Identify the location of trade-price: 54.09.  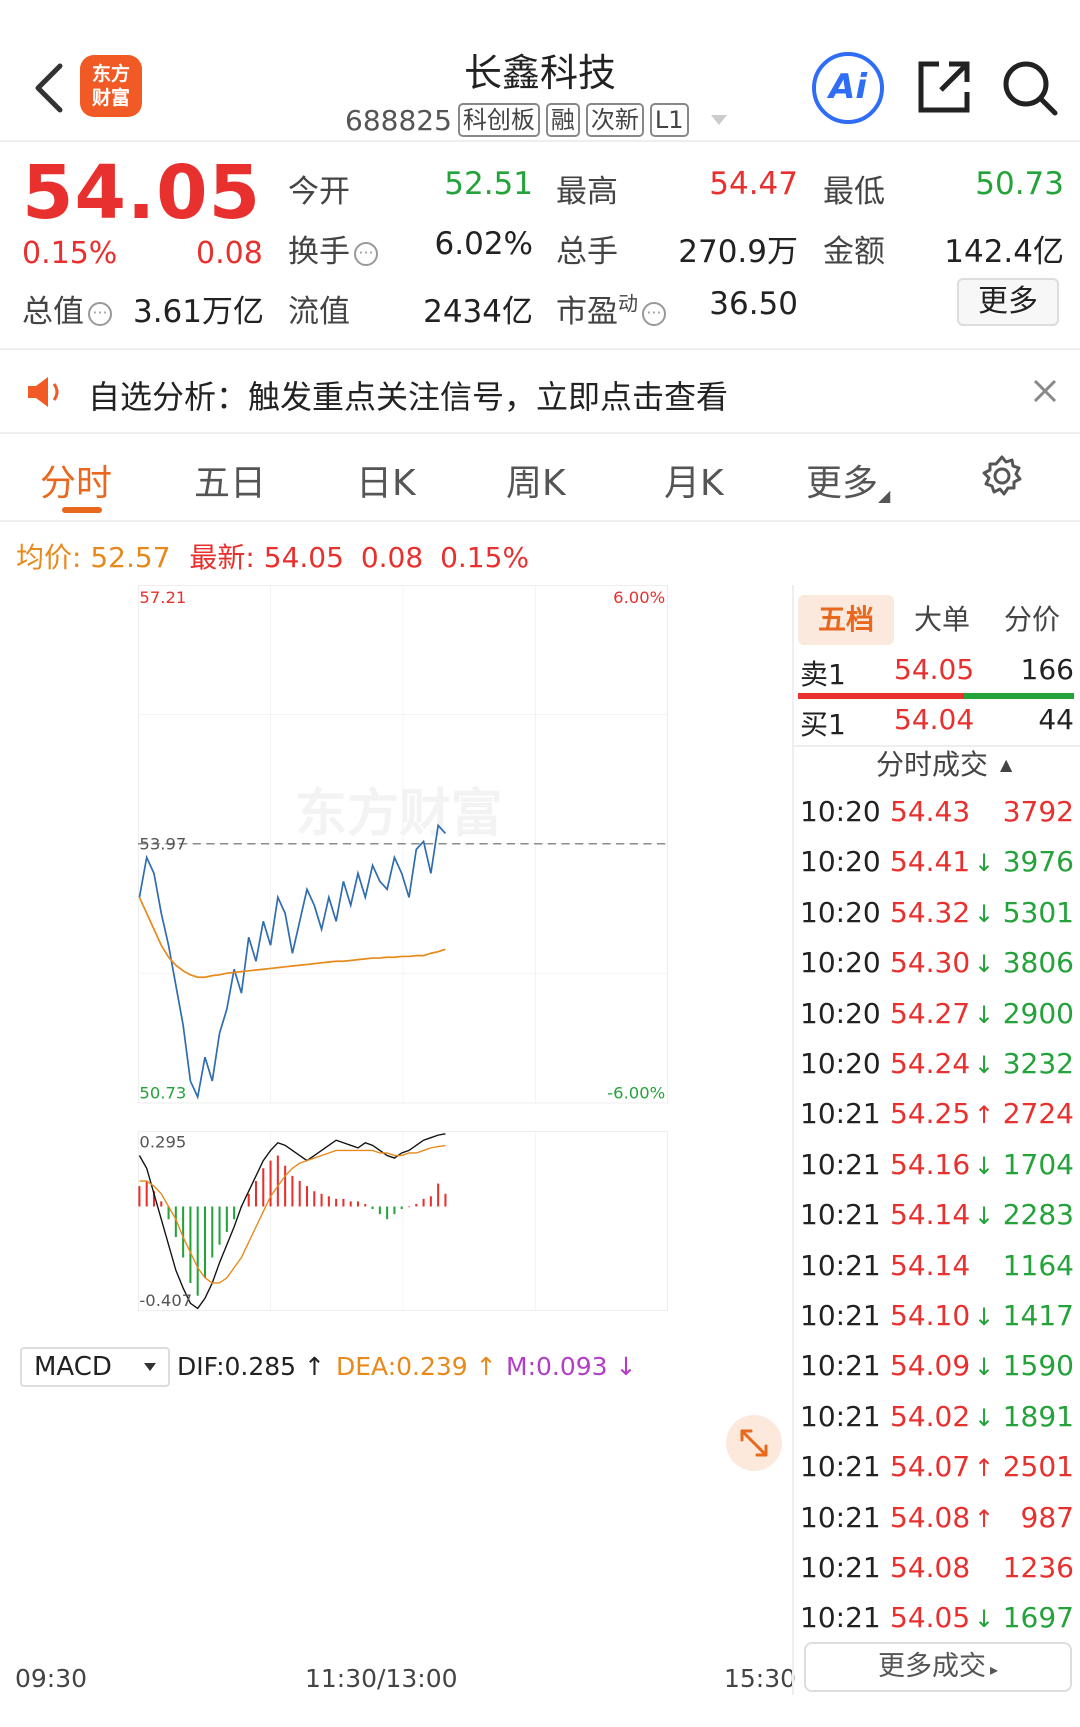
(930, 1366).